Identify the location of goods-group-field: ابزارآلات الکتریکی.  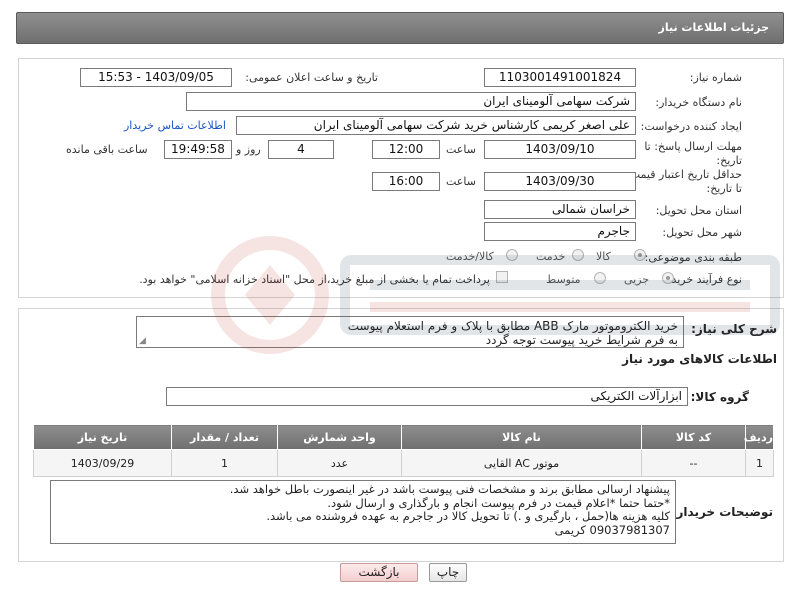
(427, 396).